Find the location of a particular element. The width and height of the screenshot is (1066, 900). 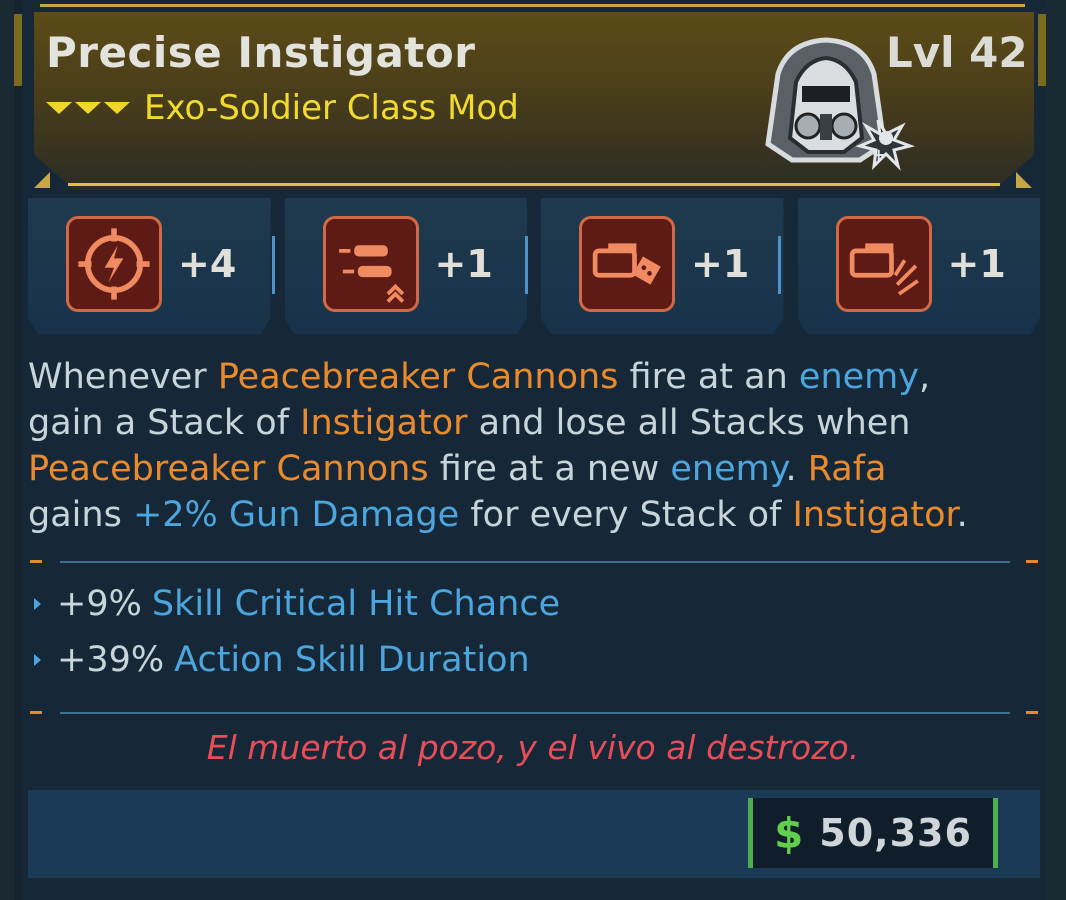

header-underline is located at coordinates (534, 184).